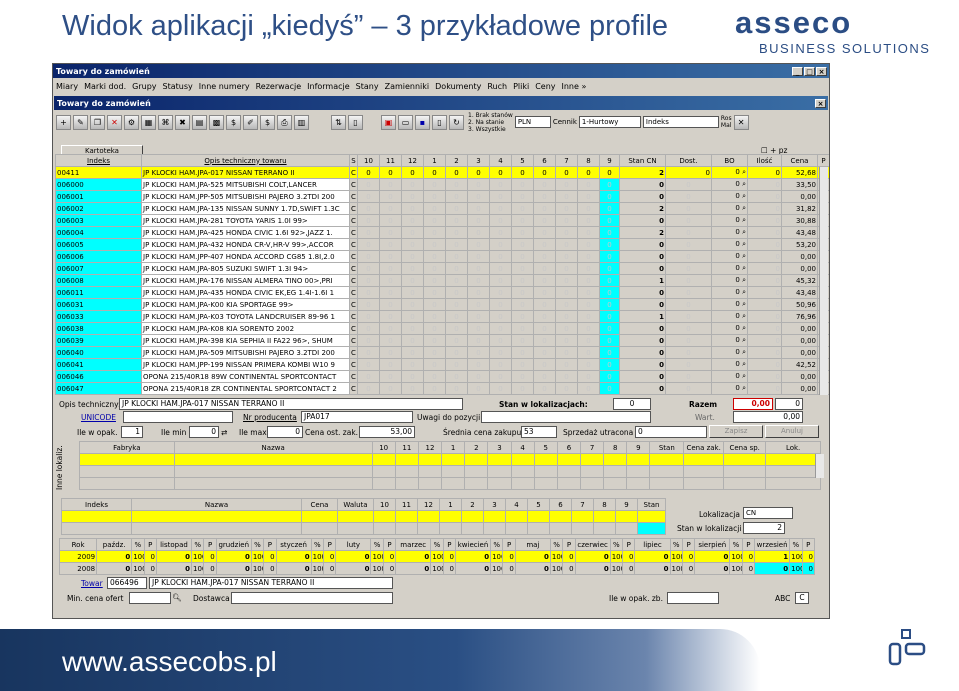  Describe the element at coordinates (98, 316) in the screenshot. I see `item-index: 006033` at that location.